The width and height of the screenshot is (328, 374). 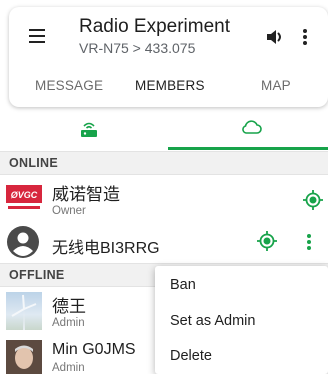 What do you see at coordinates (69, 86) in the screenshot?
I see `tab-message: MESSAGE` at bounding box center [69, 86].